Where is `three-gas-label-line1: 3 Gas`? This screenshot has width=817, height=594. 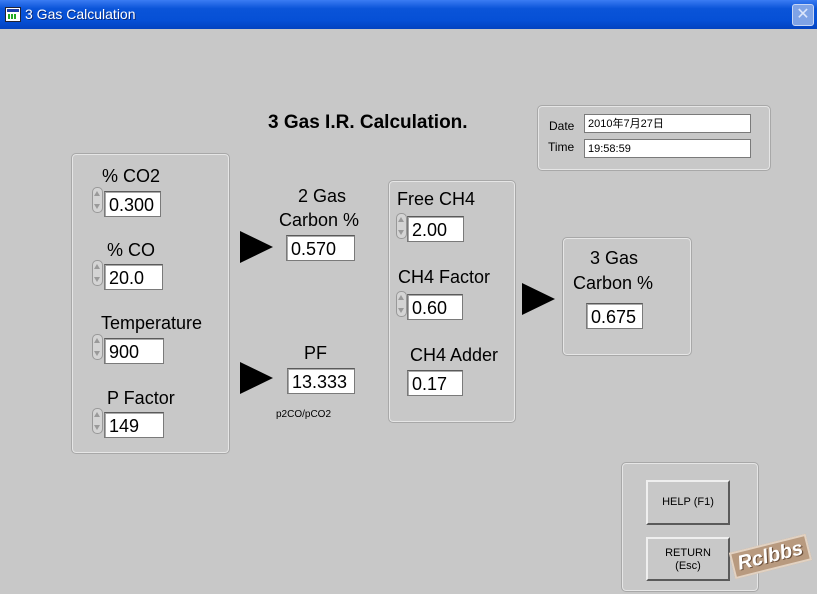 three-gas-label-line1: 3 Gas is located at coordinates (614, 258).